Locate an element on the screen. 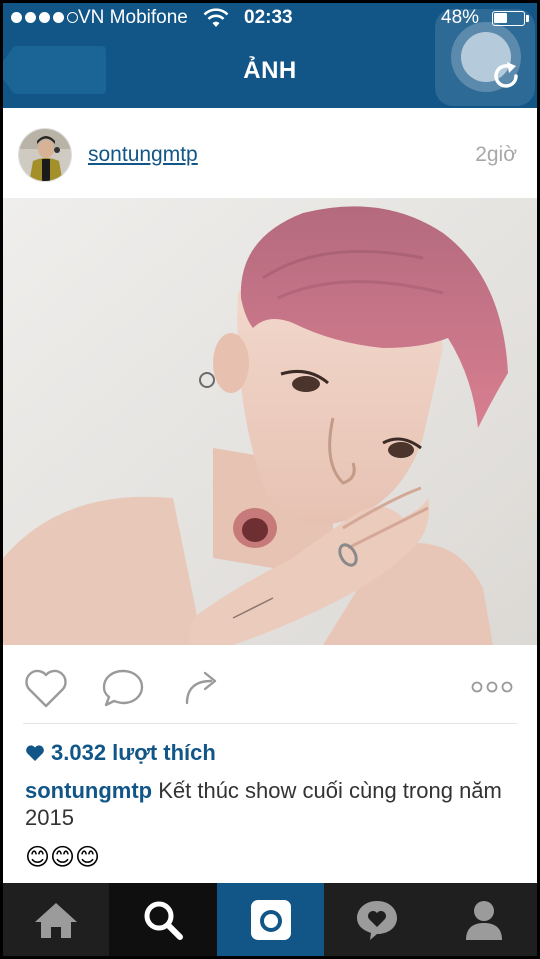 The image size is (540, 959). camera-icon is located at coordinates (270, 919).